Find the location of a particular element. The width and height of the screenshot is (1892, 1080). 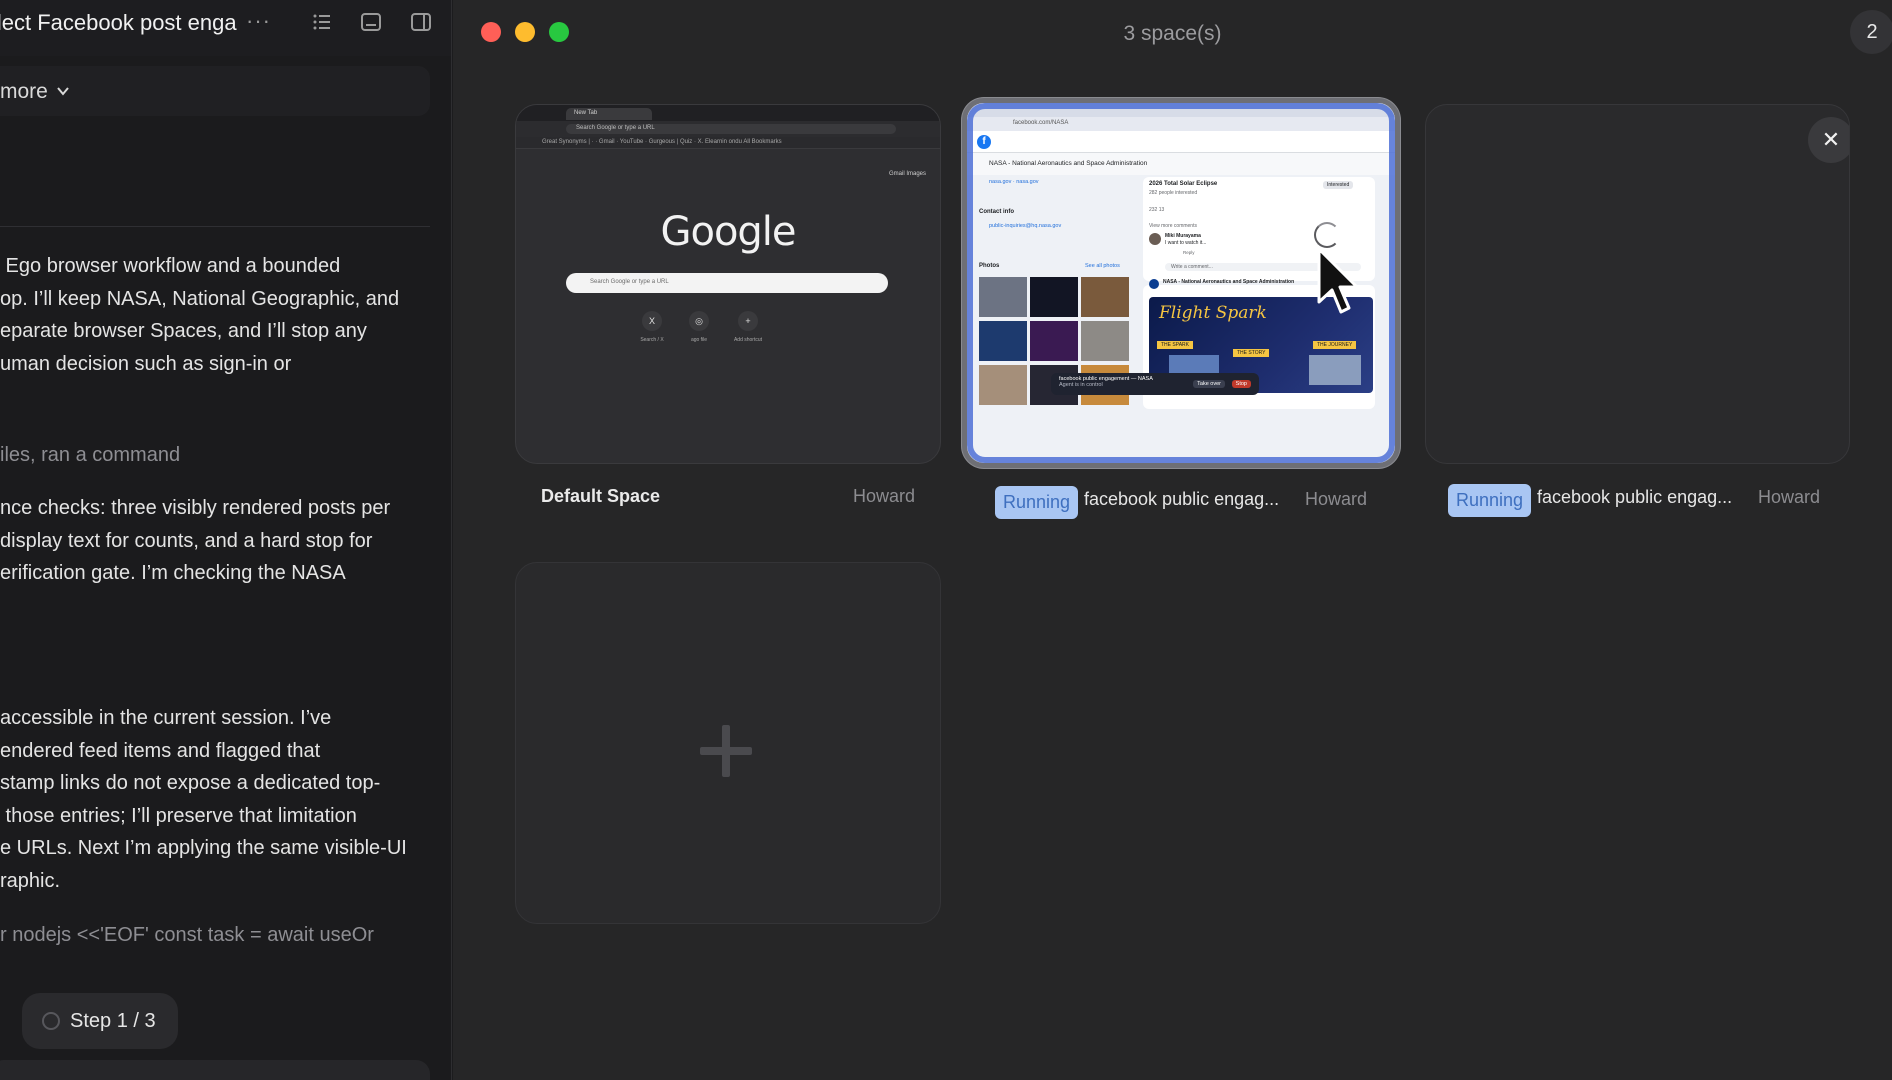

view-more-comments: View more comments is located at coordinates (1173, 226).